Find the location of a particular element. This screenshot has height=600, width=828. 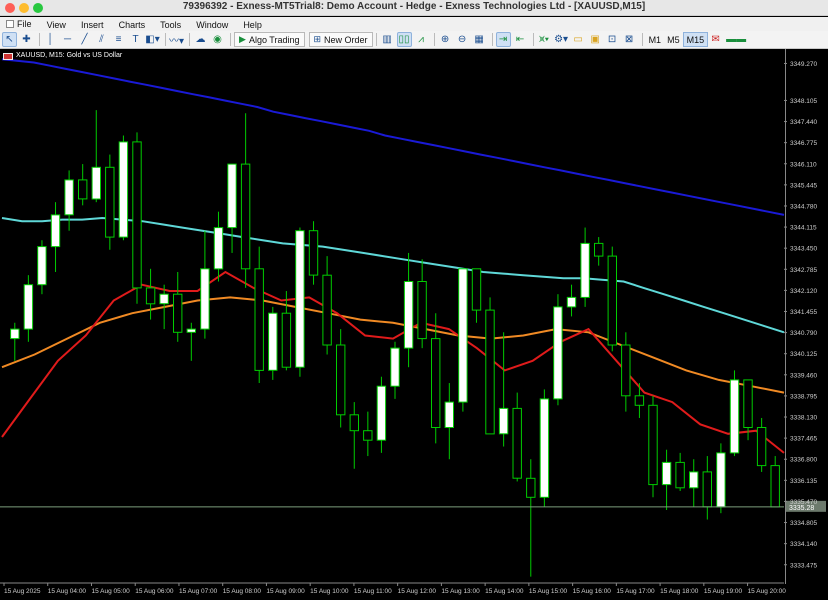

zoom-out-icon: ⊖ is located at coordinates (462, 39).